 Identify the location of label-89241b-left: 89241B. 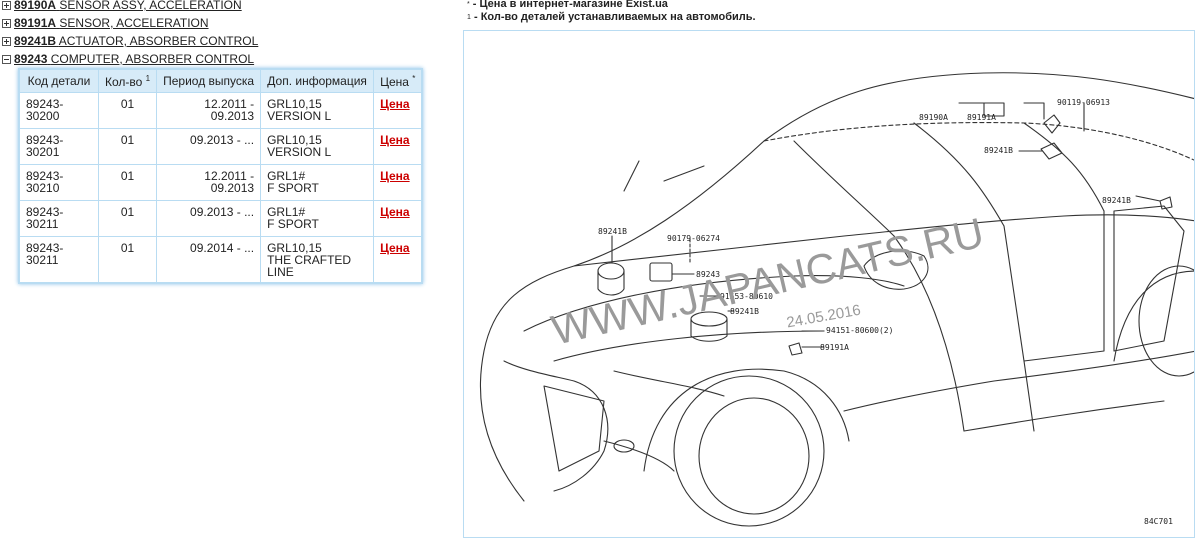
(612, 231).